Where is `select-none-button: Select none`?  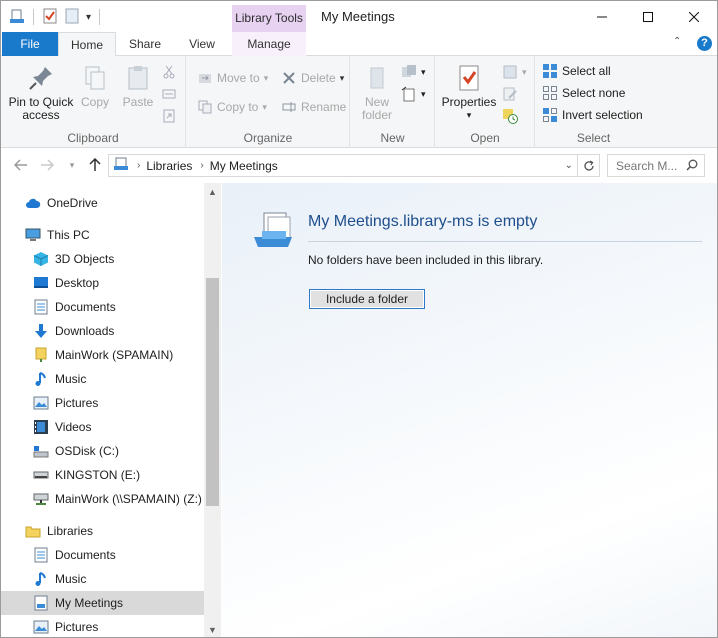
select-none-button: Select none is located at coordinates (583, 93).